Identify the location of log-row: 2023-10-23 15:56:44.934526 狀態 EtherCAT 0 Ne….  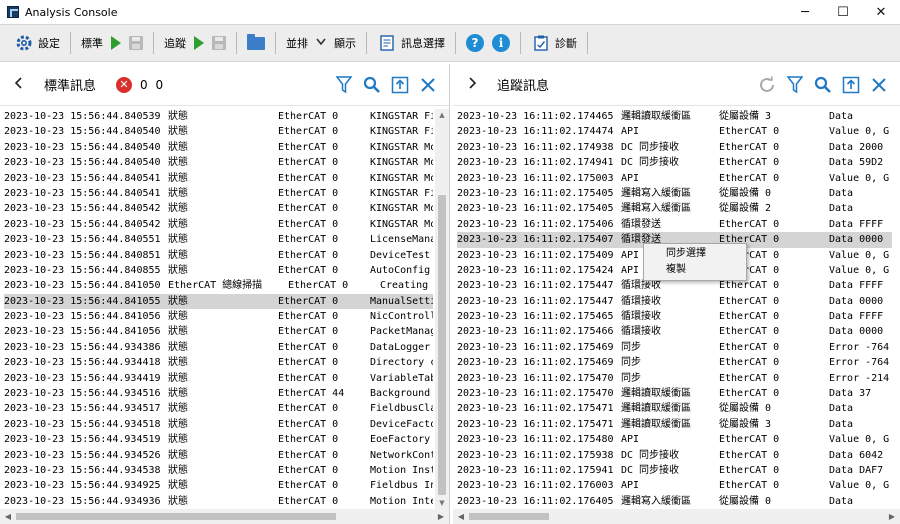
(218, 455).